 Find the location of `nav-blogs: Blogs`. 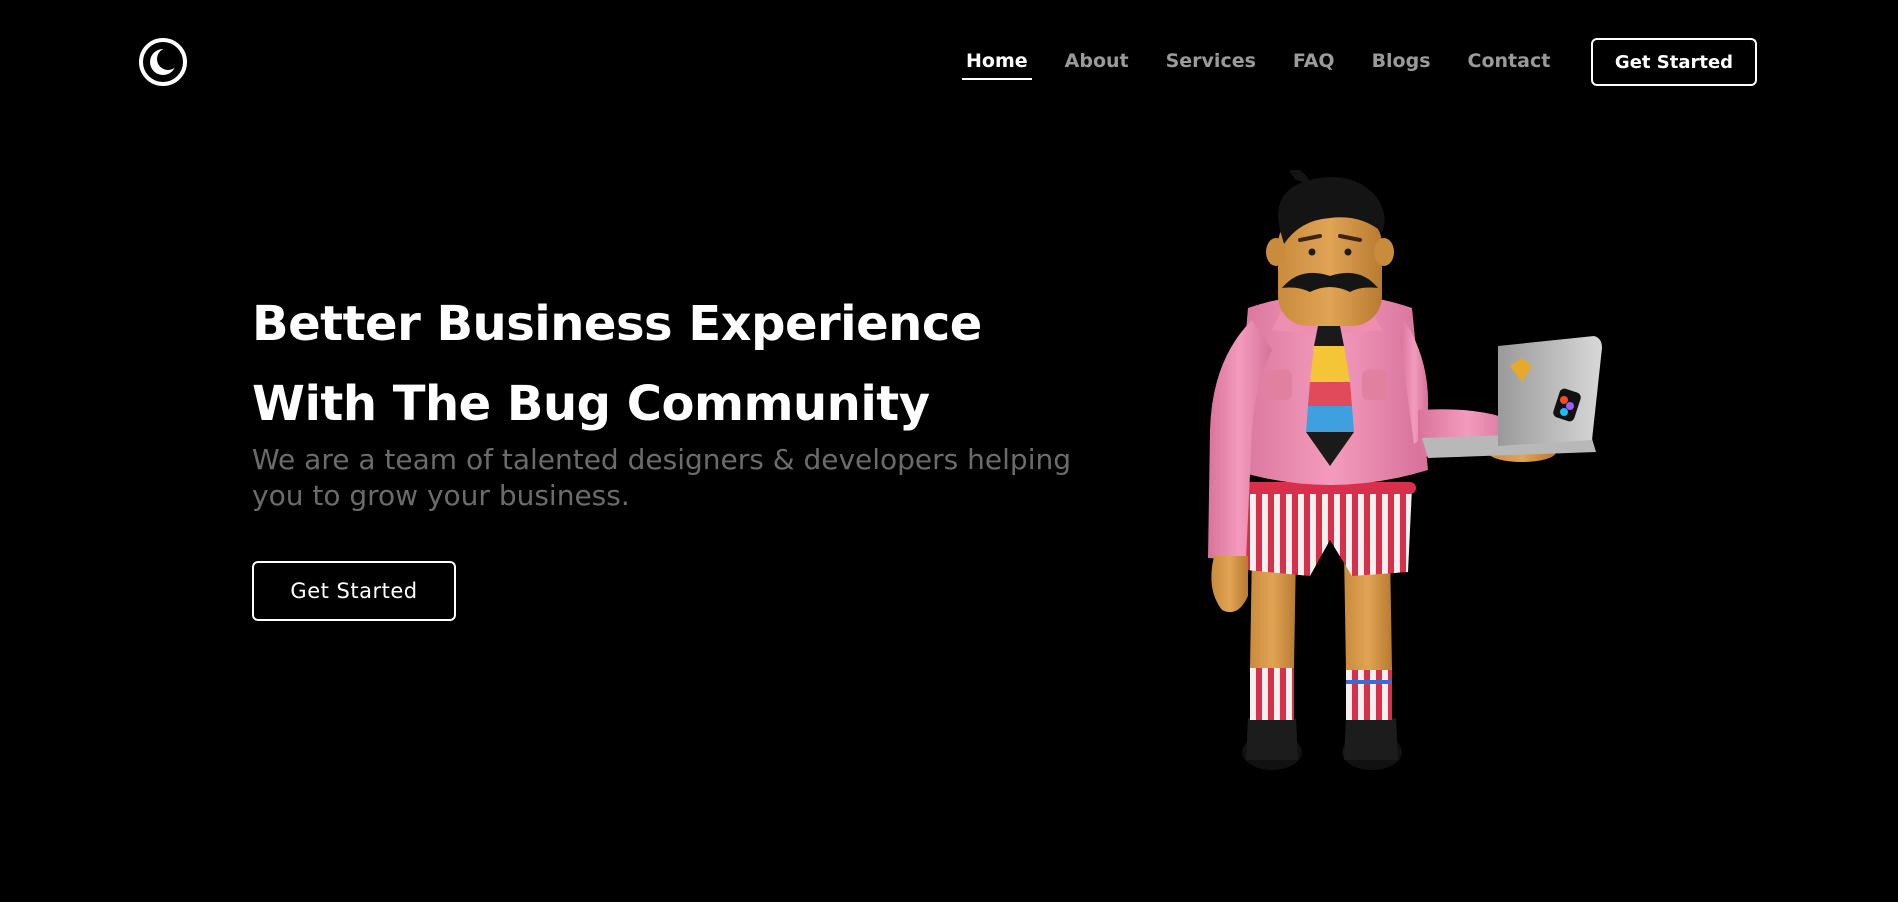

nav-blogs: Blogs is located at coordinates (1401, 65).